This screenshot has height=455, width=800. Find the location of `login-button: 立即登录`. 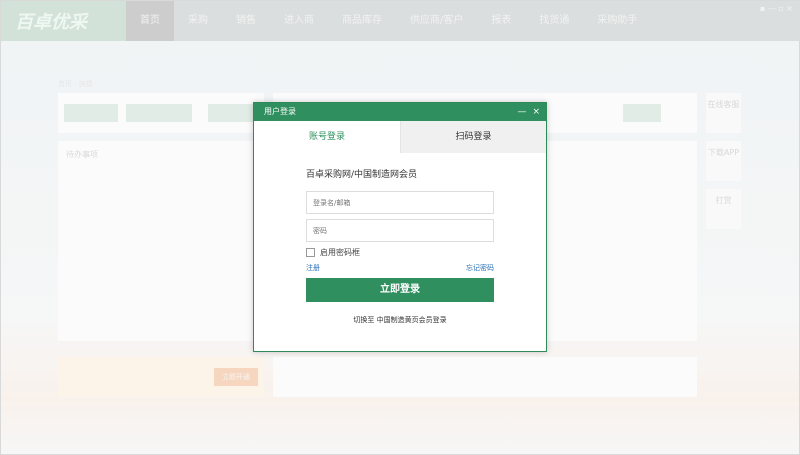

login-button: 立即登录 is located at coordinates (400, 290).